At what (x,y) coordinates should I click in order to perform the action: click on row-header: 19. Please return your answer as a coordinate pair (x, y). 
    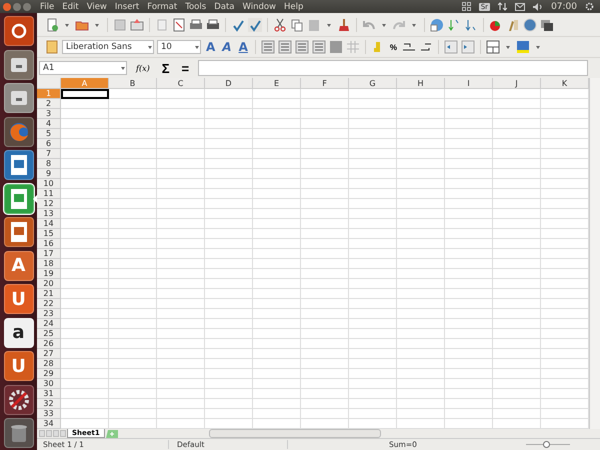
    Looking at the image, I should click on (49, 274).